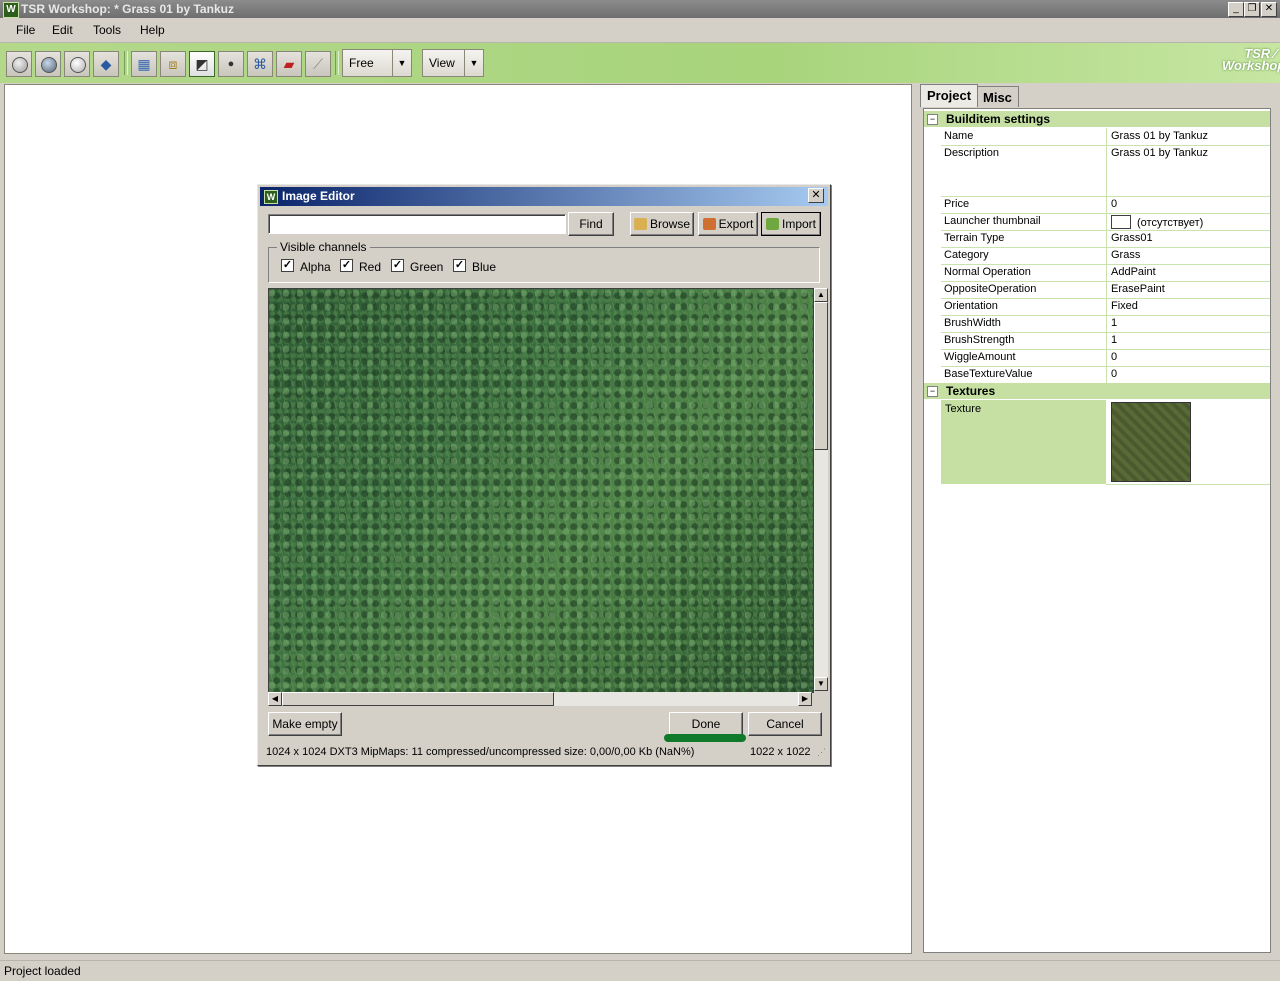 The image size is (1280, 981). I want to click on menu-help: Help, so click(152, 30).